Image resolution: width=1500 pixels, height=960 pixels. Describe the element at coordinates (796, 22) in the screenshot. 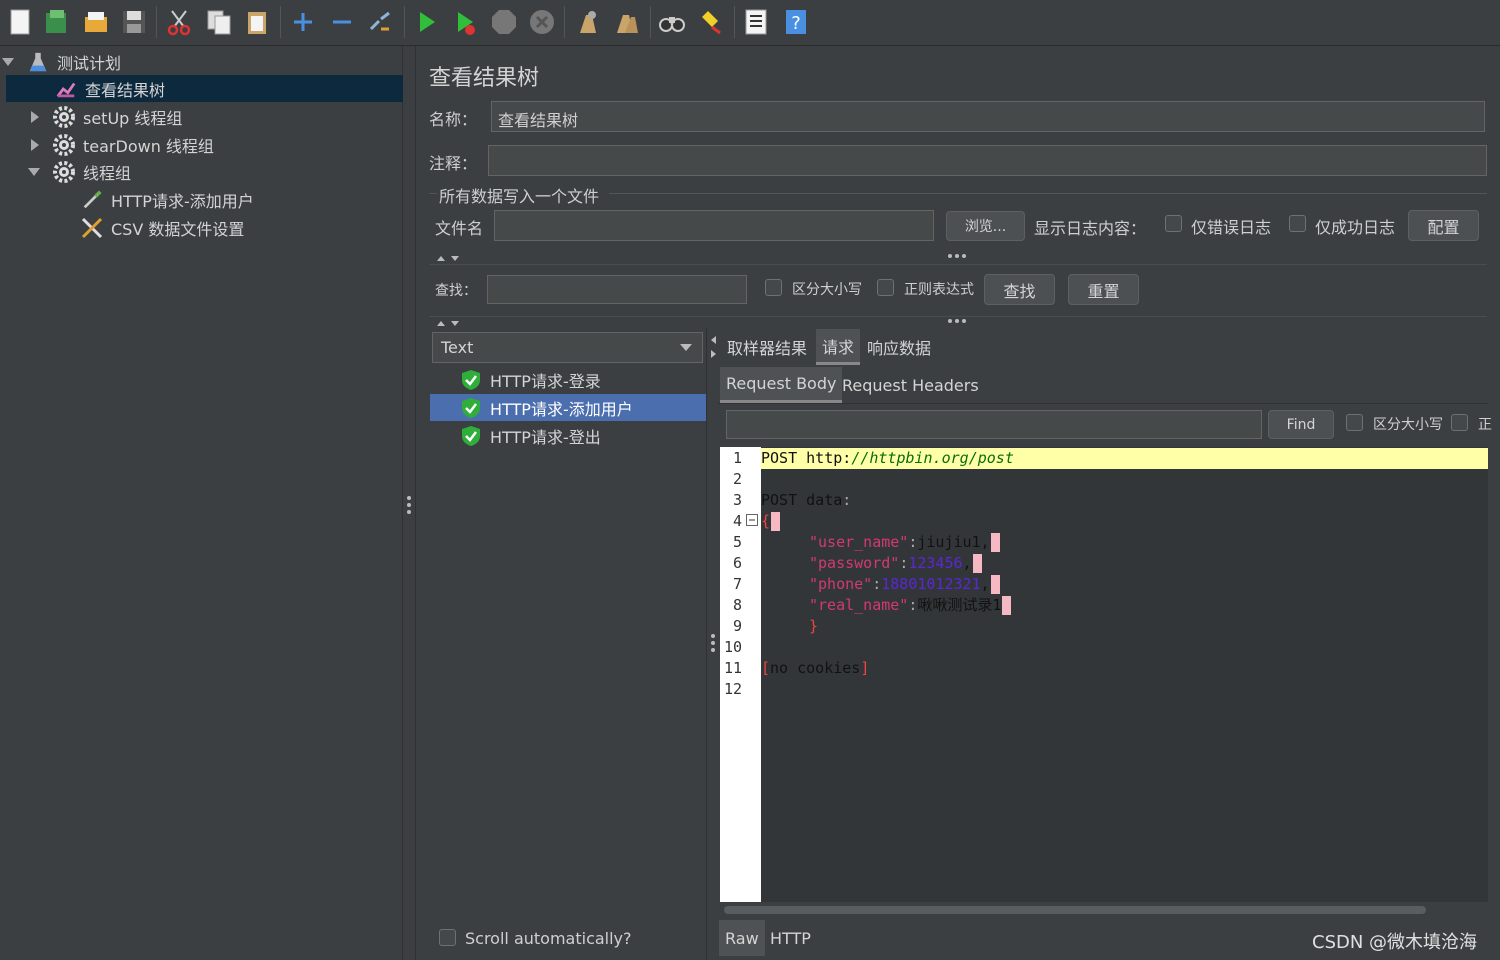

I see `help-icon: ?` at that location.